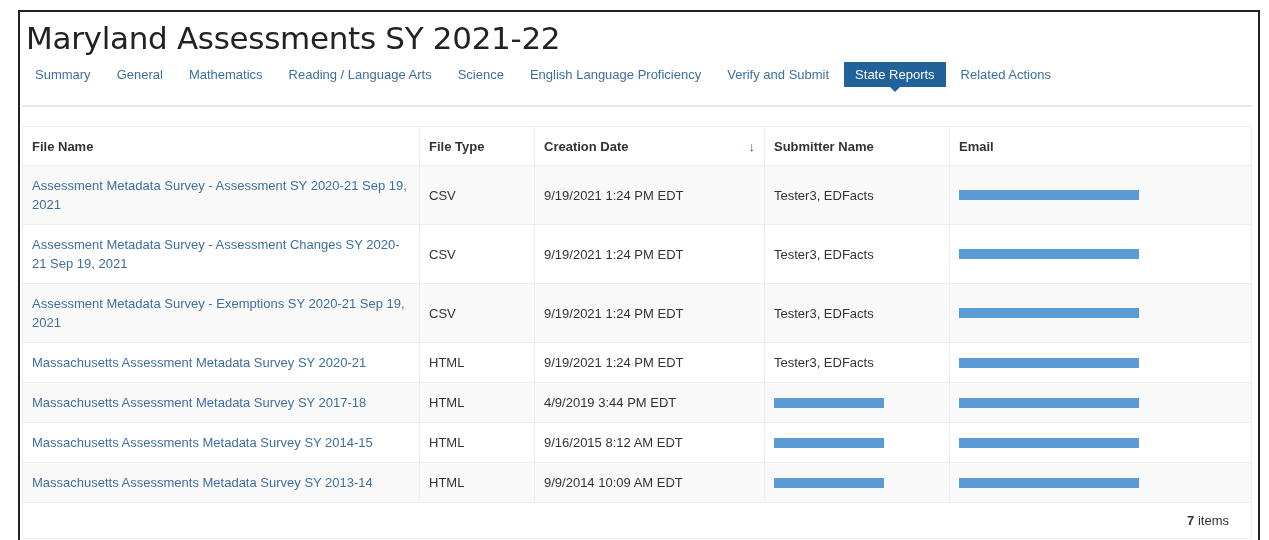 This screenshot has height=540, width=1269. What do you see at coordinates (63, 74) in the screenshot?
I see `tab: Summary` at bounding box center [63, 74].